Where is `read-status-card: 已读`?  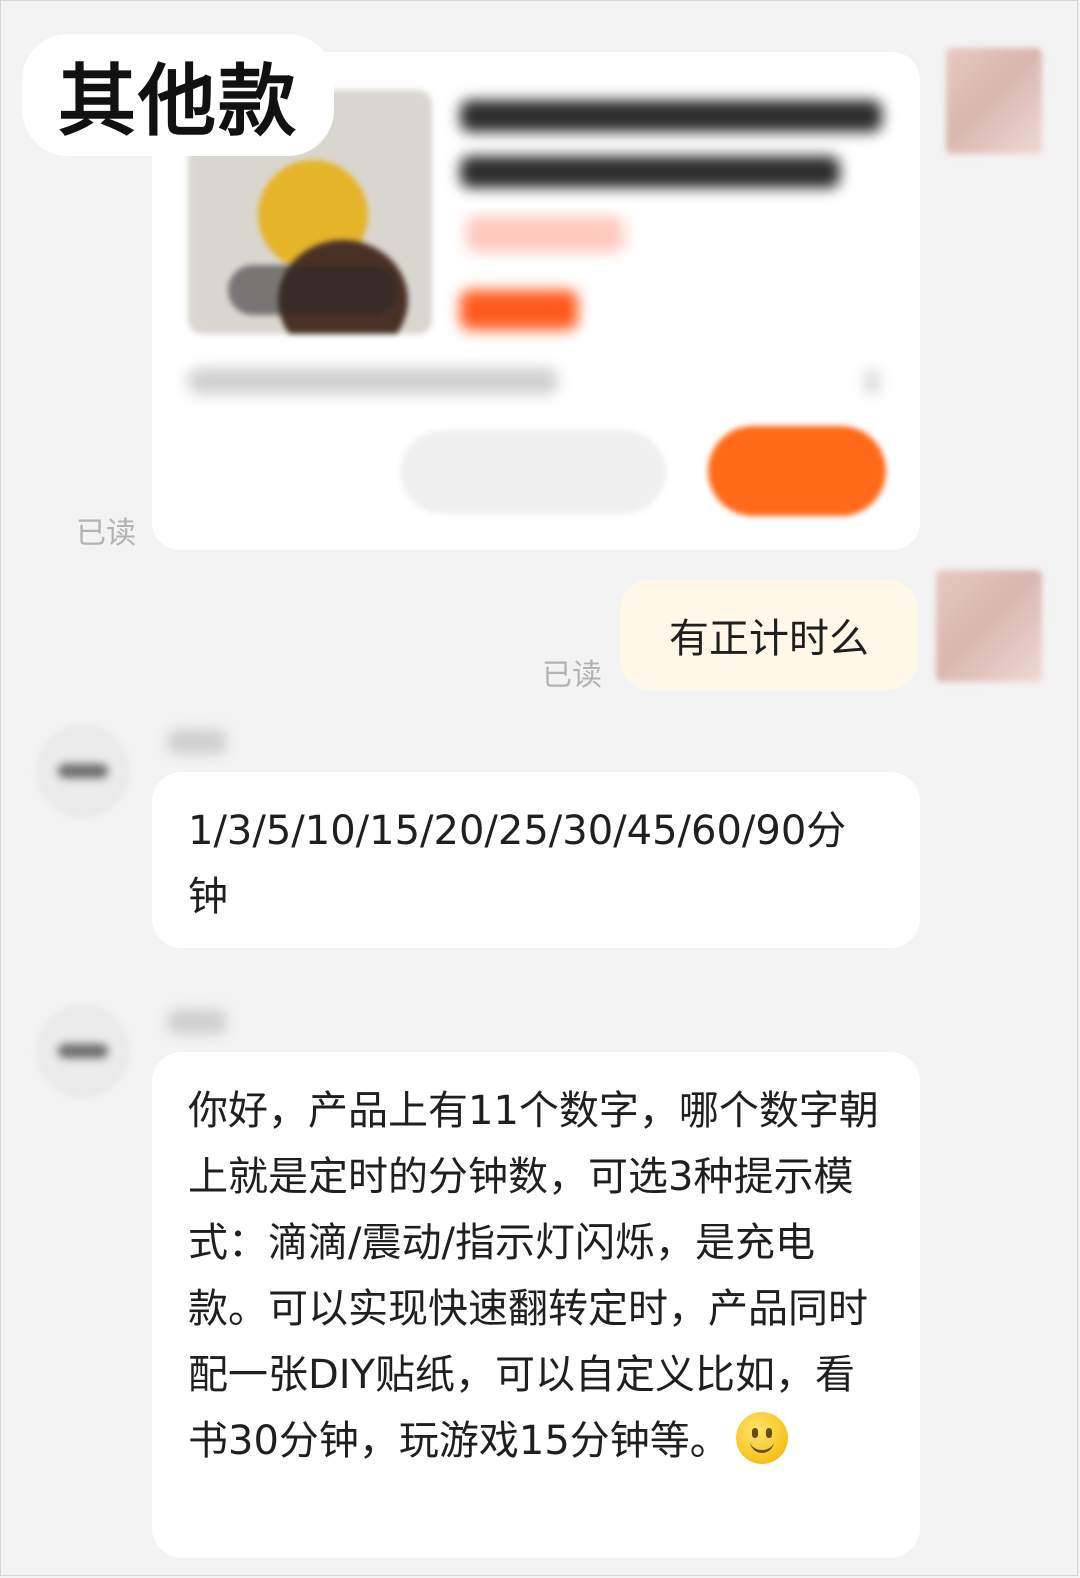
read-status-card: 已读 is located at coordinates (106, 533).